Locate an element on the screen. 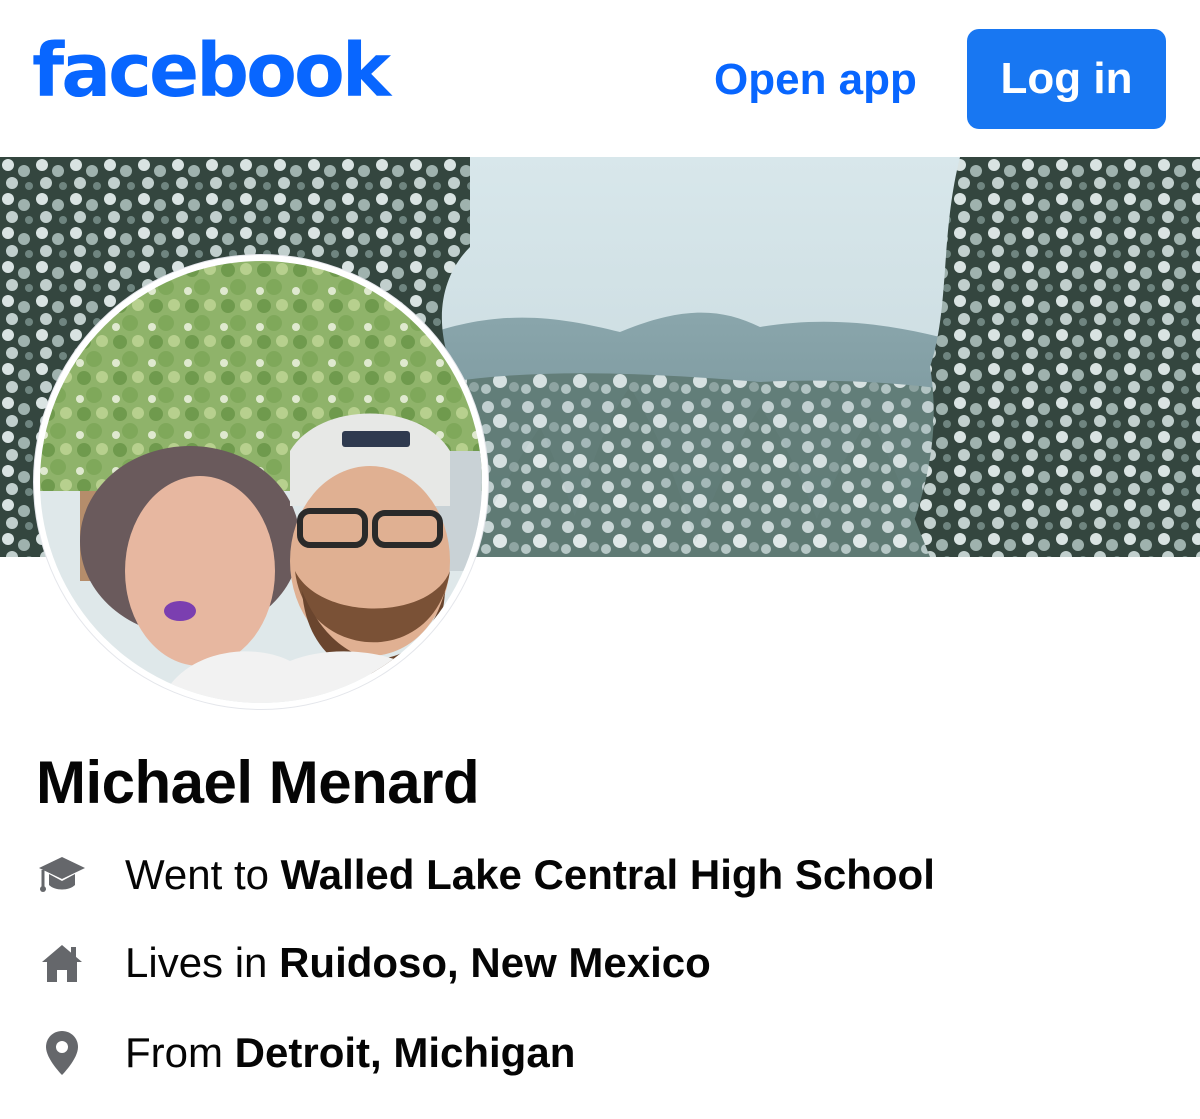 Image resolution: width=1200 pixels, height=1119 pixels. info-residence: Lives in Ruidoso, New Mexico is located at coordinates (601, 963).